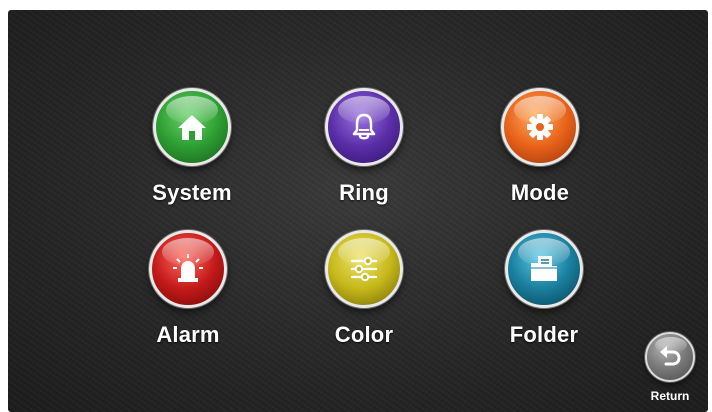 This screenshot has height=412, width=712. What do you see at coordinates (364, 334) in the screenshot?
I see `menu-item-label: Color` at bounding box center [364, 334].